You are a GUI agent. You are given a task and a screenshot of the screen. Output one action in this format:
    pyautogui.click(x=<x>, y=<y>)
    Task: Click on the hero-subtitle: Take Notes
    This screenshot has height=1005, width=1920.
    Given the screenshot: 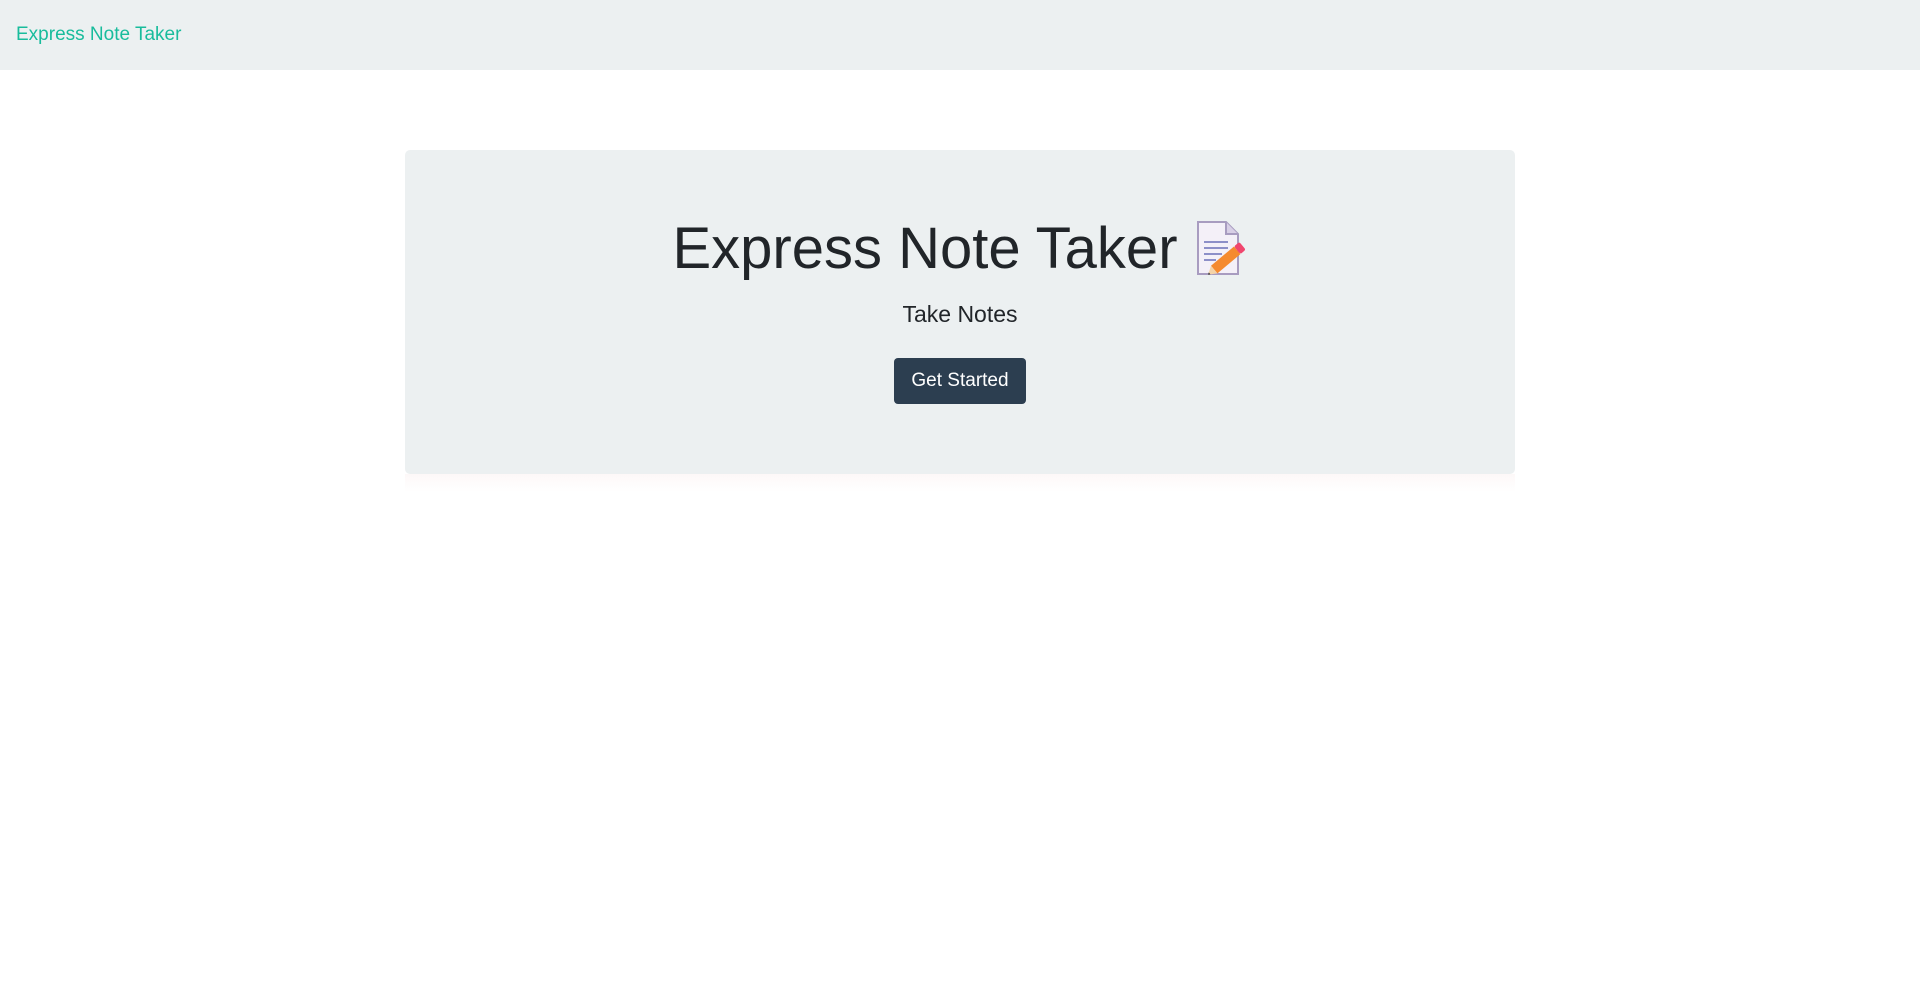 What is the action you would take?
    pyautogui.click(x=960, y=313)
    